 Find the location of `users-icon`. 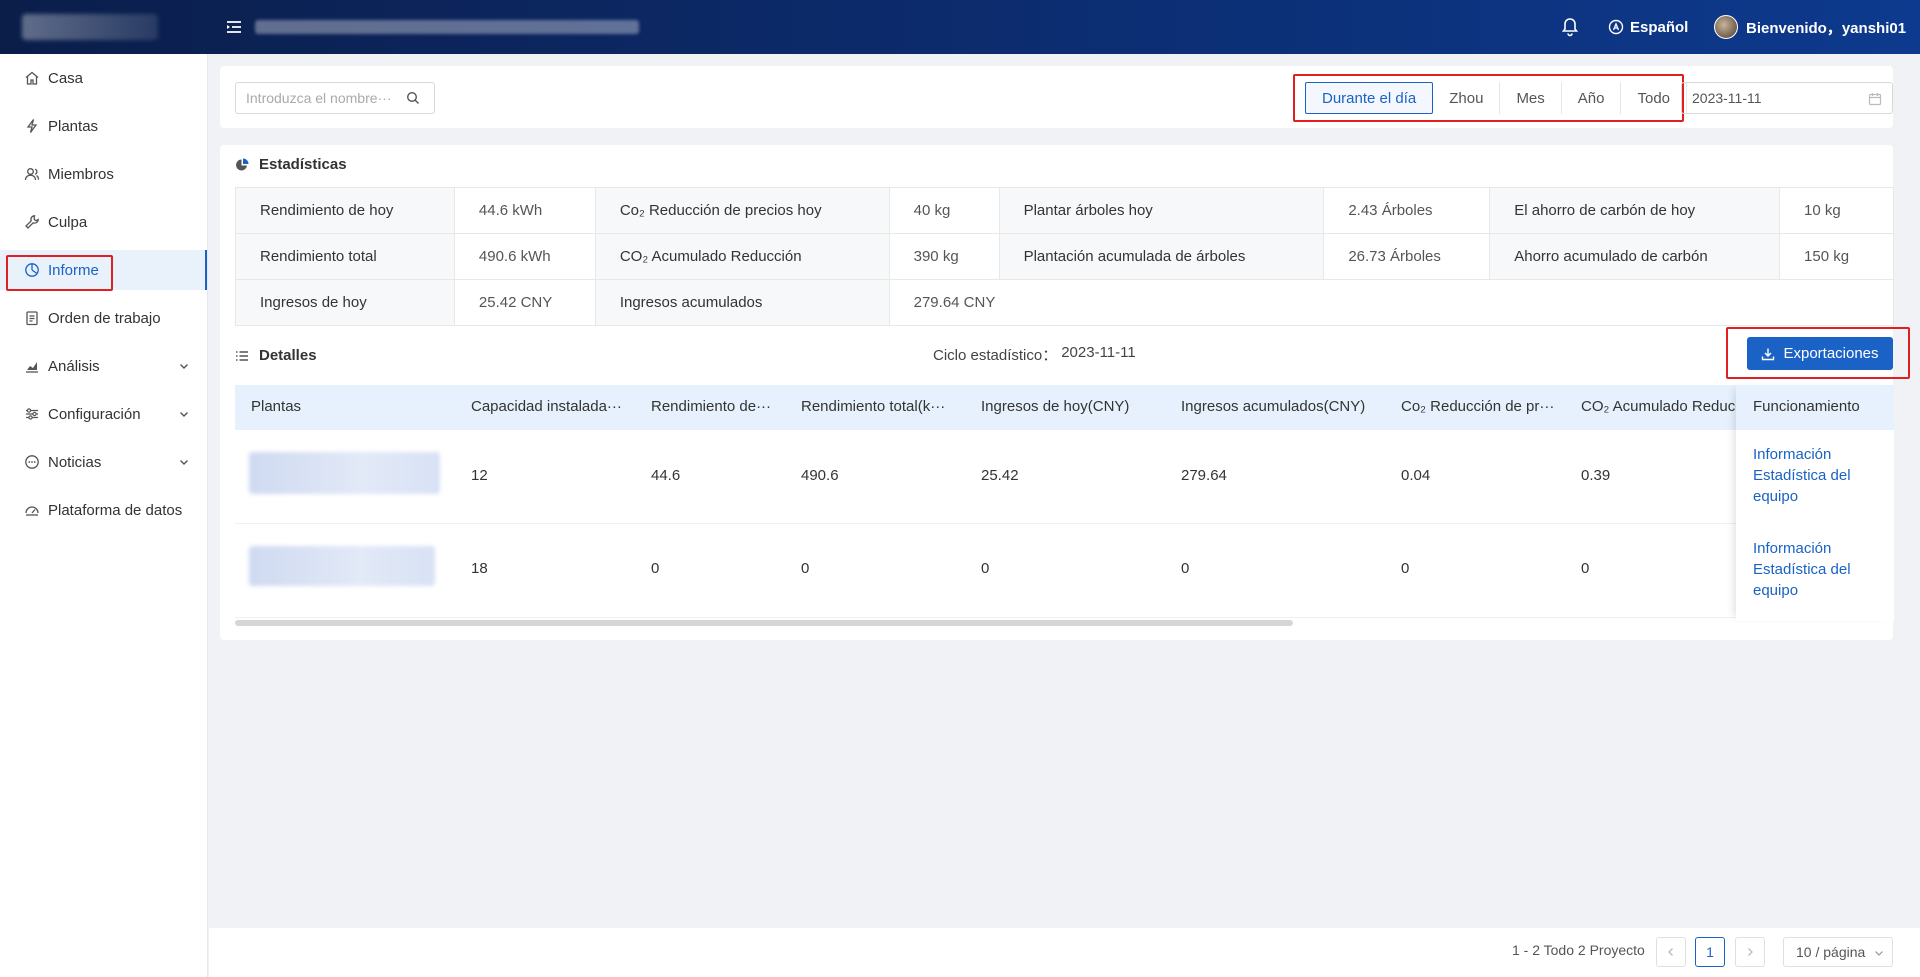

users-icon is located at coordinates (32, 174).